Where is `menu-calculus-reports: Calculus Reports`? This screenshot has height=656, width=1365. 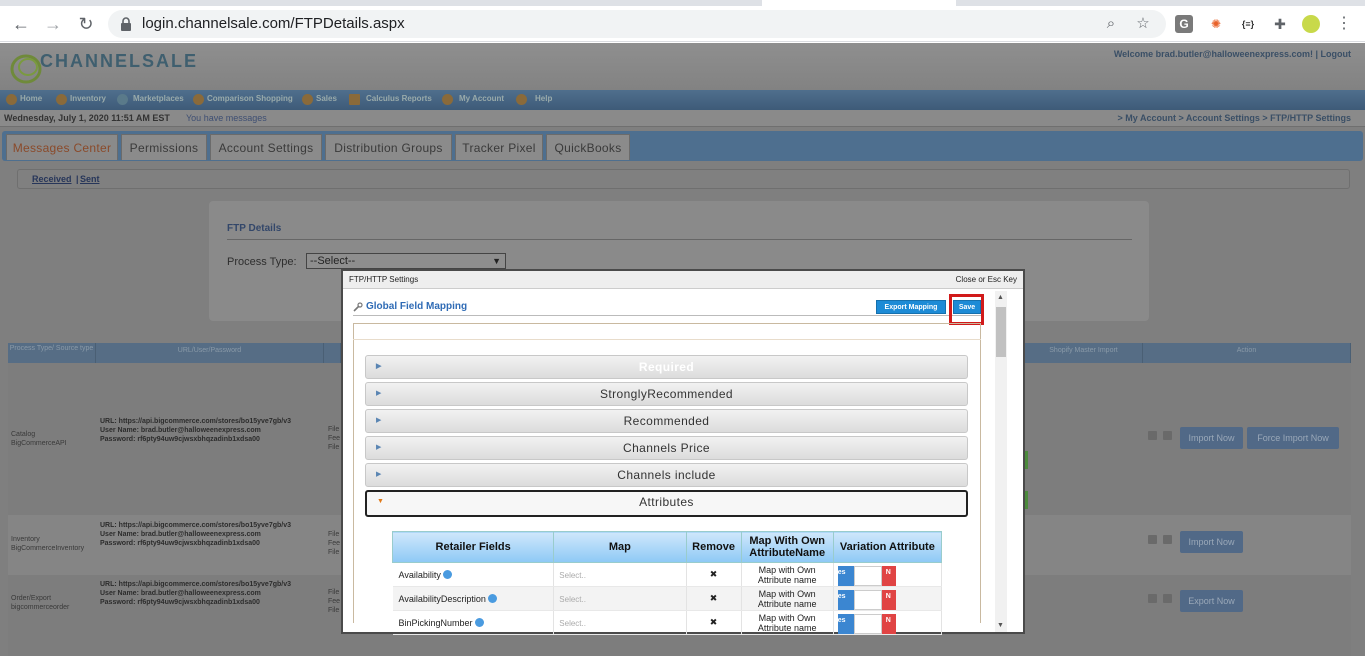
menu-calculus-reports: Calculus Reports is located at coordinates (399, 98).